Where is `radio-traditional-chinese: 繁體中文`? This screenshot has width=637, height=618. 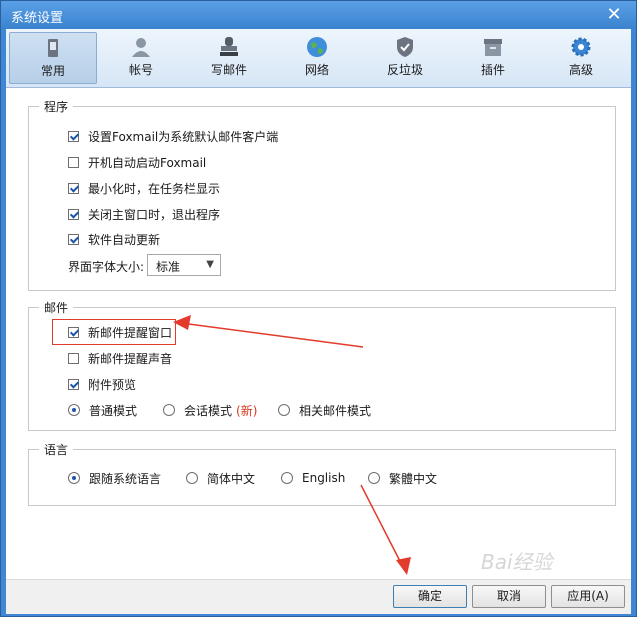
radio-traditional-chinese: 繁體中文 is located at coordinates (402, 478).